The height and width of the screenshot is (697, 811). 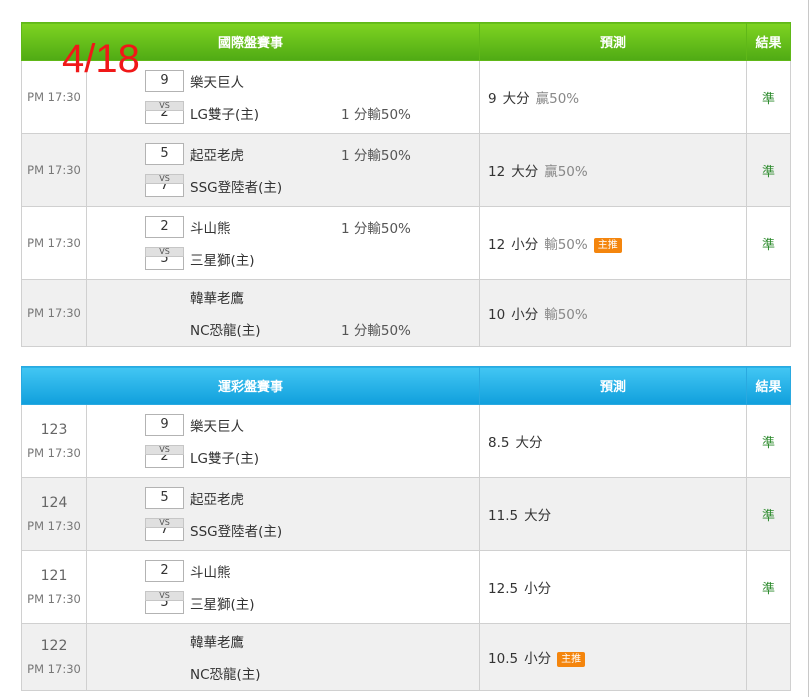 I want to click on team-line: 2 斗山熊, so click(x=200, y=571).